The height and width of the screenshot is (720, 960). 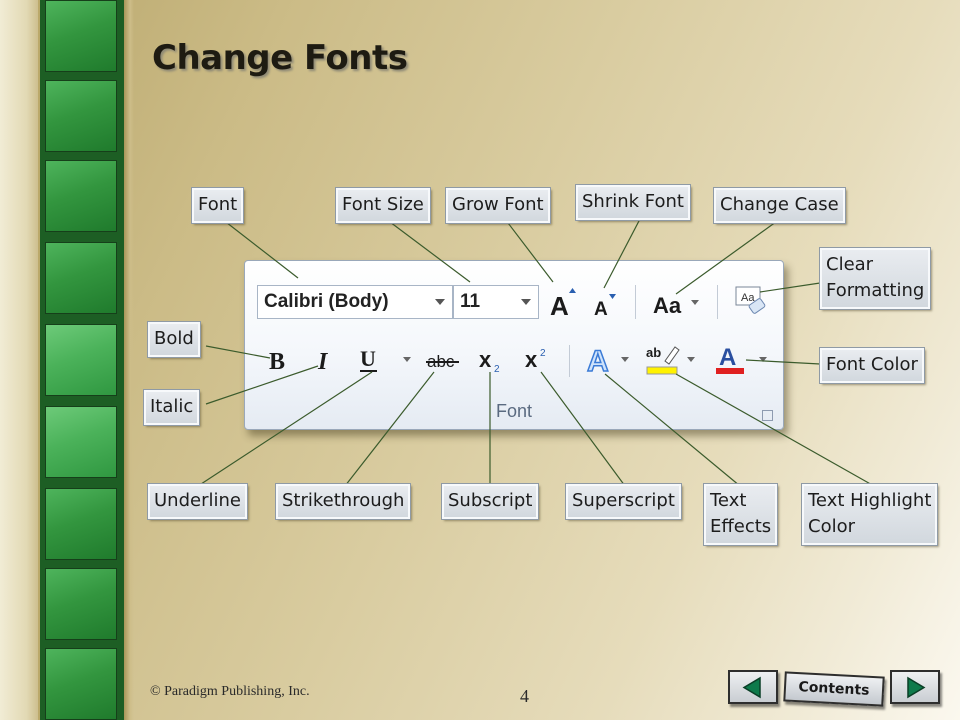 I want to click on contents-button: Contents, so click(x=834, y=689).